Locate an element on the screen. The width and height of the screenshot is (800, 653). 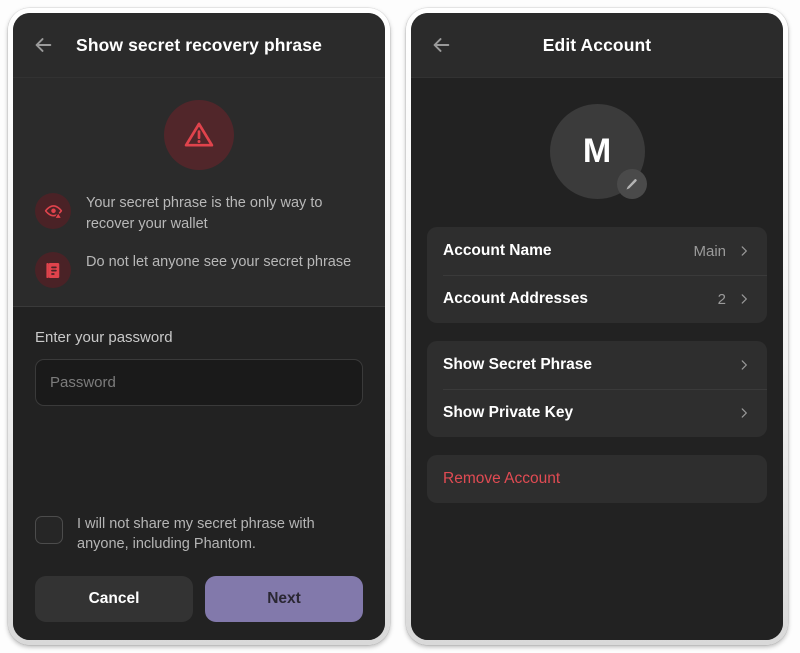
warning-item: Do not let anyone see your secret phrase is located at coordinates (199, 270).